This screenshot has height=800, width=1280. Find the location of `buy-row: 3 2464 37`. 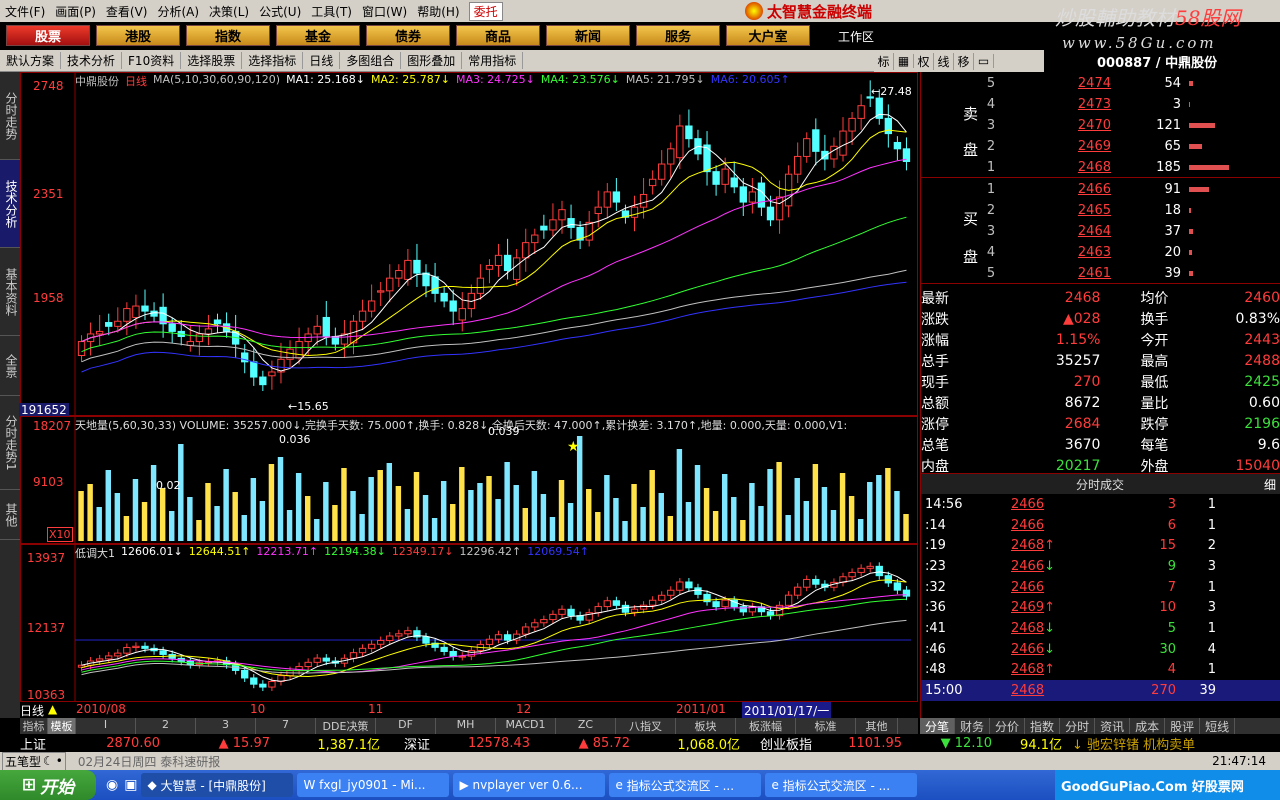

buy-row: 3 2464 37 is located at coordinates (1095, 231).